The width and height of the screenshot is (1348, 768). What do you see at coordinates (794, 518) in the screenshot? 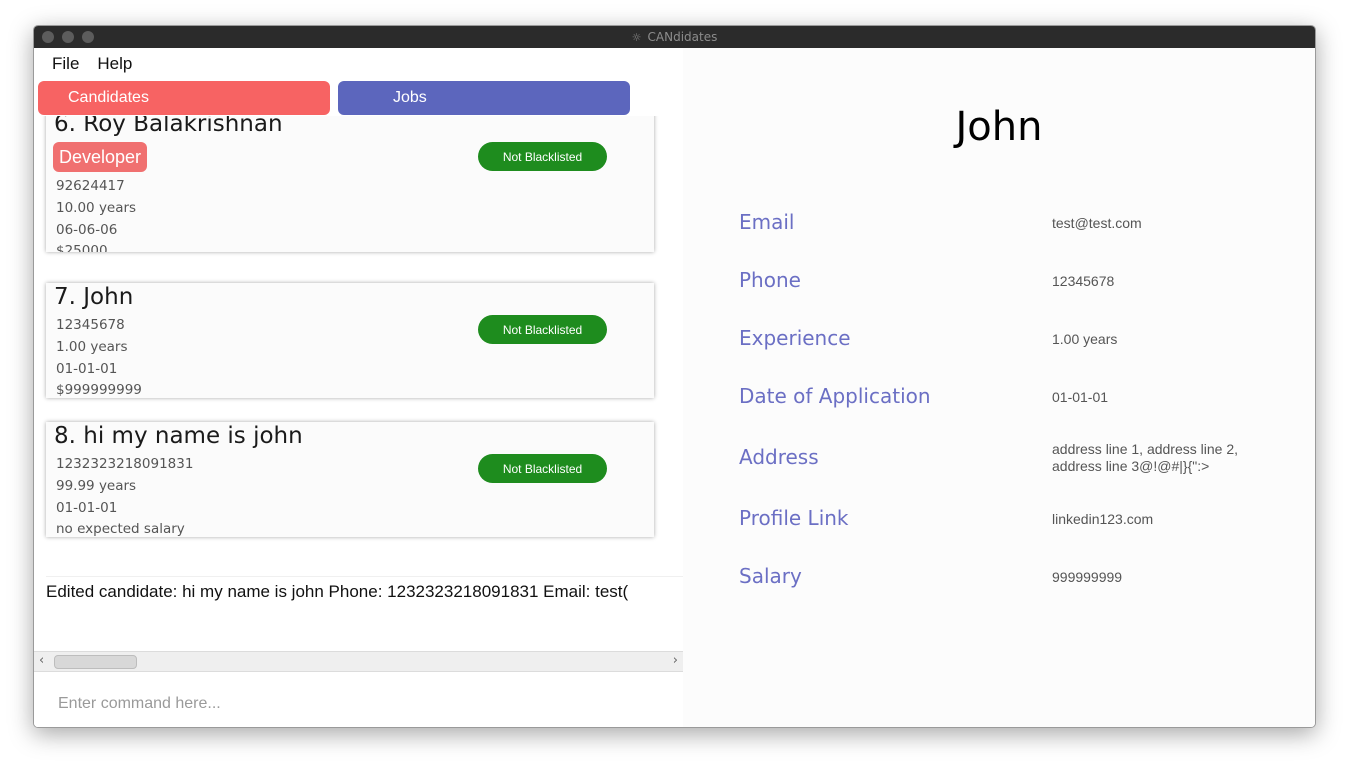
I see `profile-link-label: Profile Link` at bounding box center [794, 518].